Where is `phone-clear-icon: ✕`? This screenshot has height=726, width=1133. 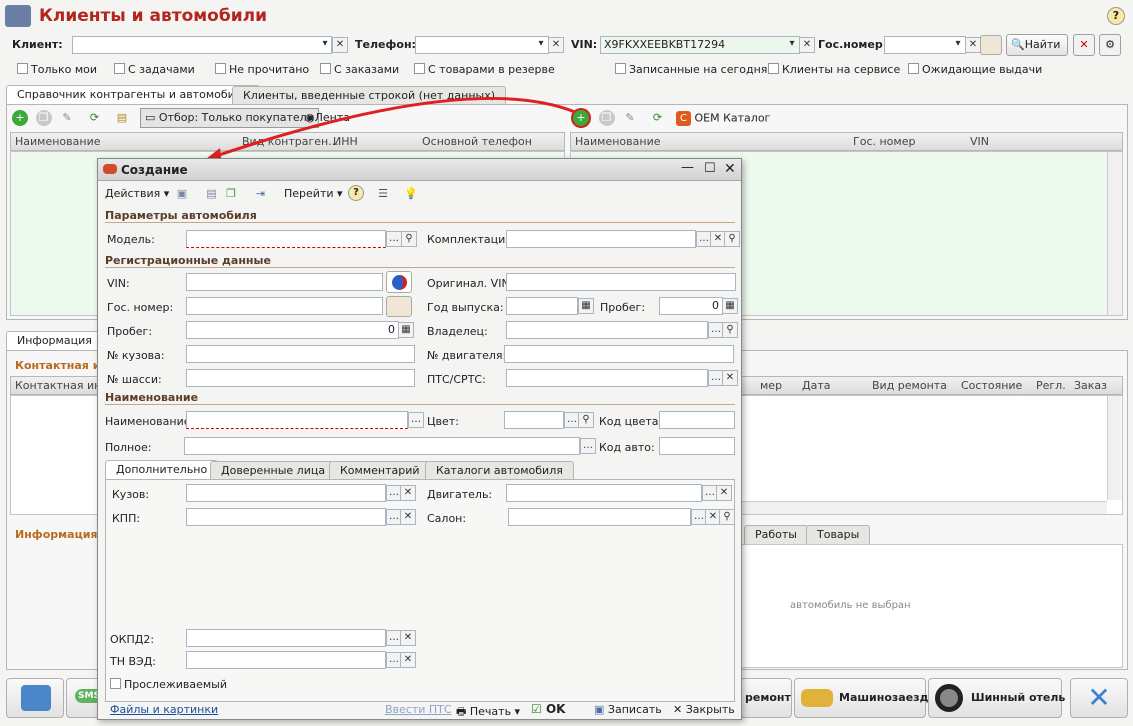
phone-clear-icon: ✕ is located at coordinates (556, 45).